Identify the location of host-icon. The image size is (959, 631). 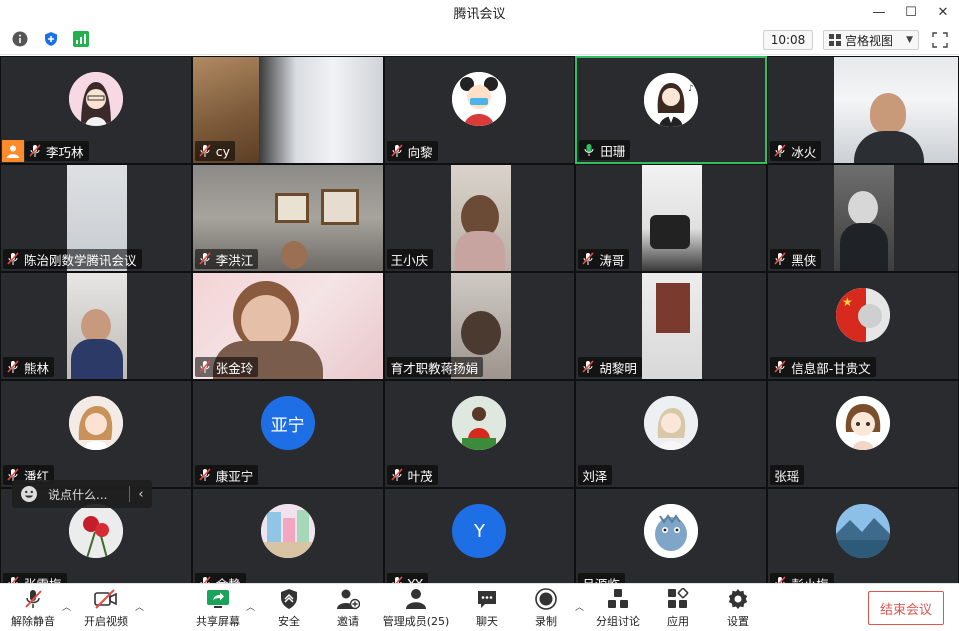
(13, 151).